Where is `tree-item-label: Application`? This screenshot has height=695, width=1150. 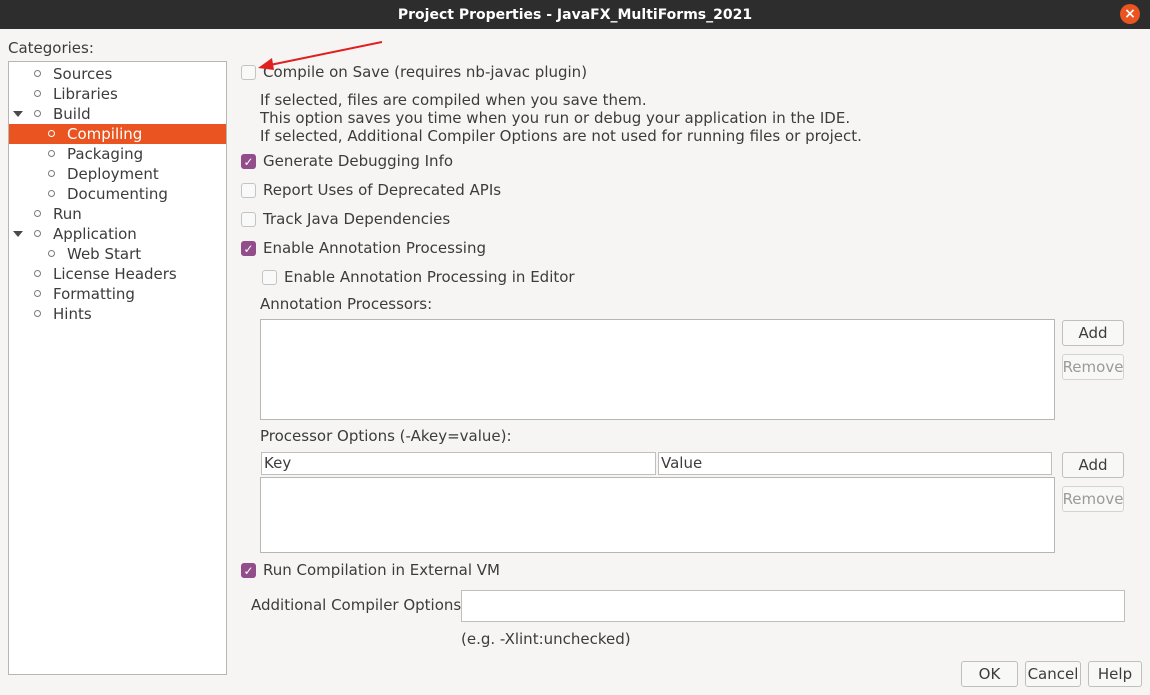
tree-item-label: Application is located at coordinates (95, 234).